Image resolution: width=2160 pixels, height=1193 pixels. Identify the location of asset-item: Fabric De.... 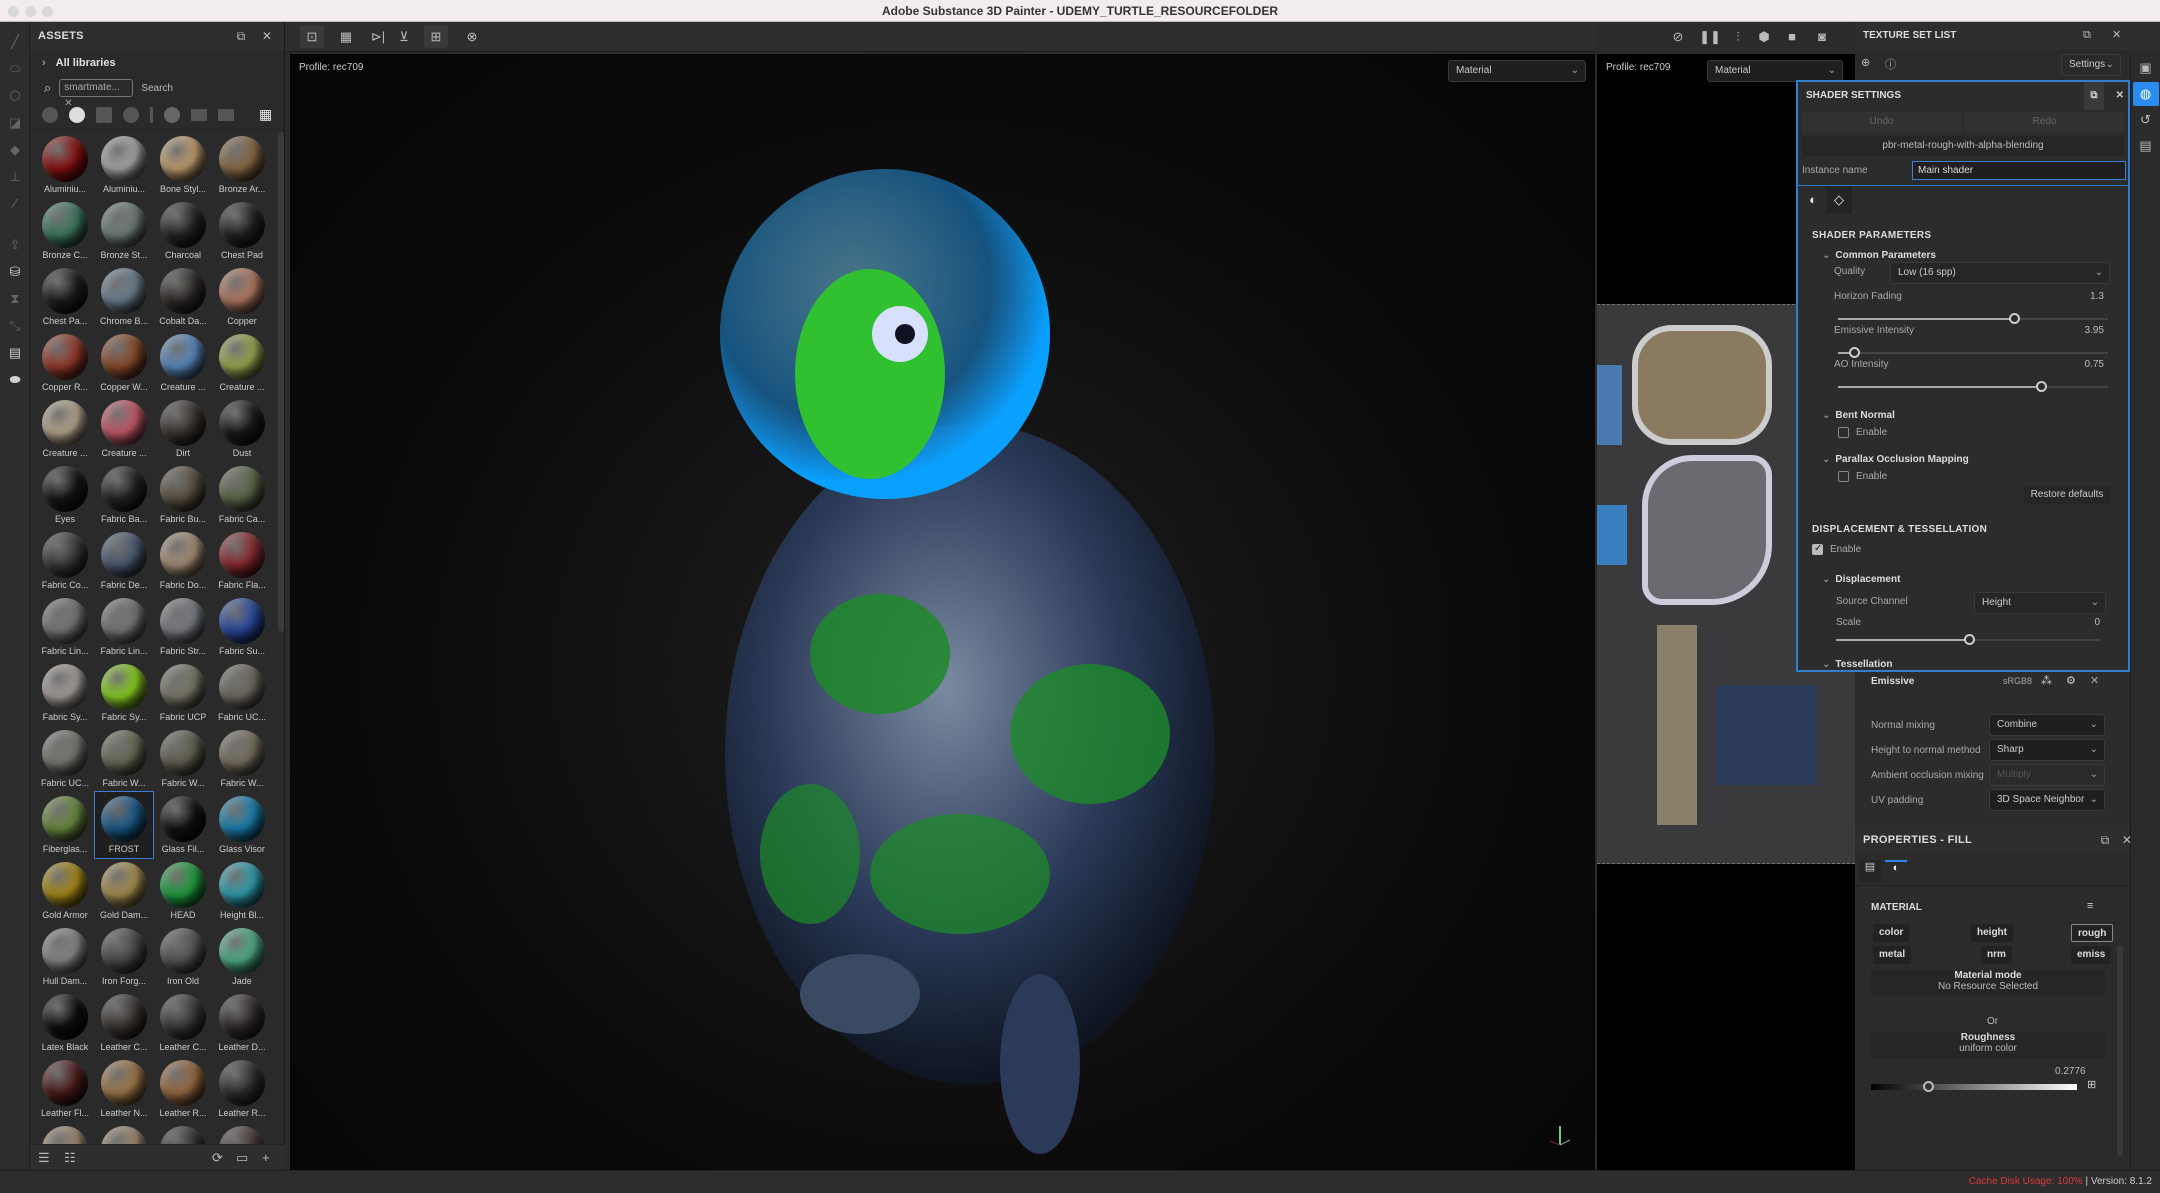
(124, 561).